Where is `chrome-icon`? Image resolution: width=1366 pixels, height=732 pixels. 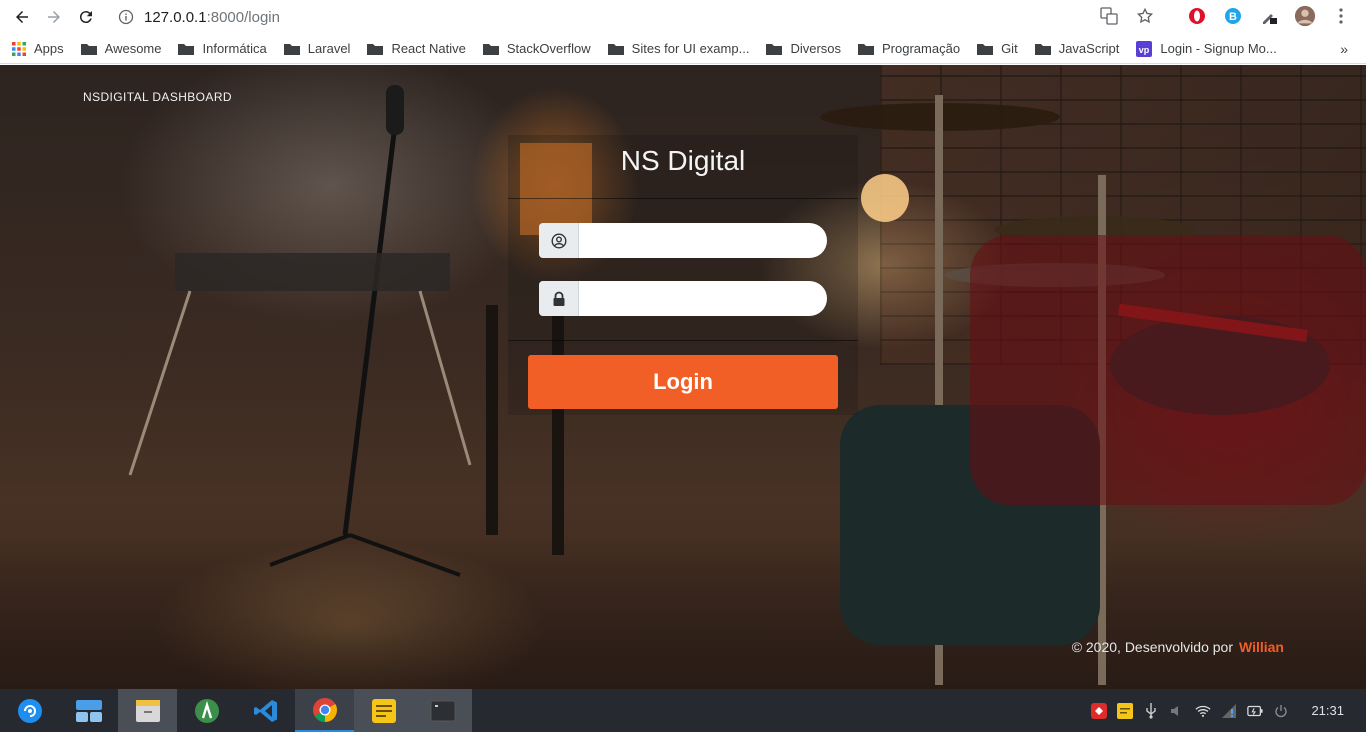
chrome-icon is located at coordinates (324, 709).